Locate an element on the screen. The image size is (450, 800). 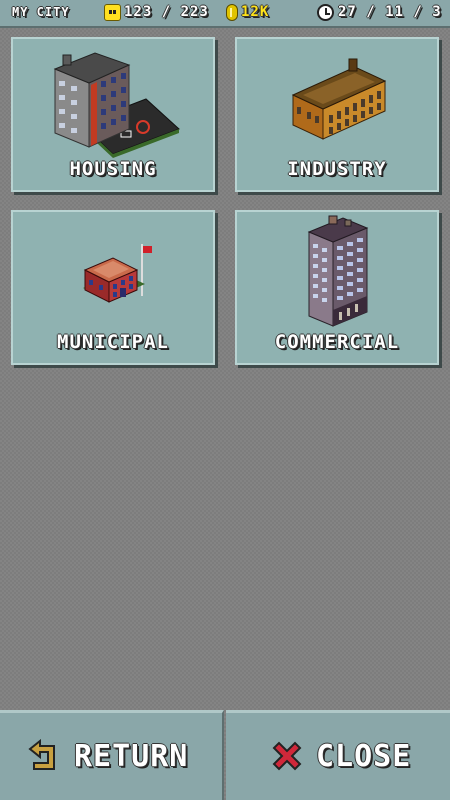
category-label: HOUSING is located at coordinates (113, 169).